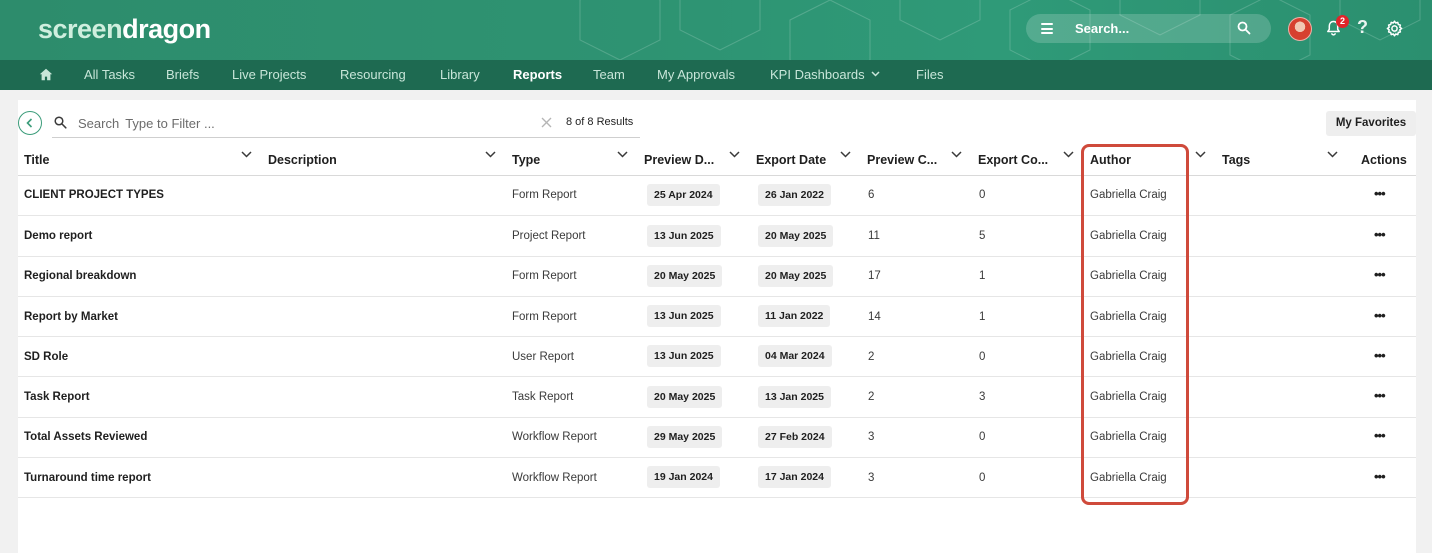 This screenshot has width=1432, height=553. What do you see at coordinates (794, 477) in the screenshot?
I see `row-export-date: 17 Jan 2024` at bounding box center [794, 477].